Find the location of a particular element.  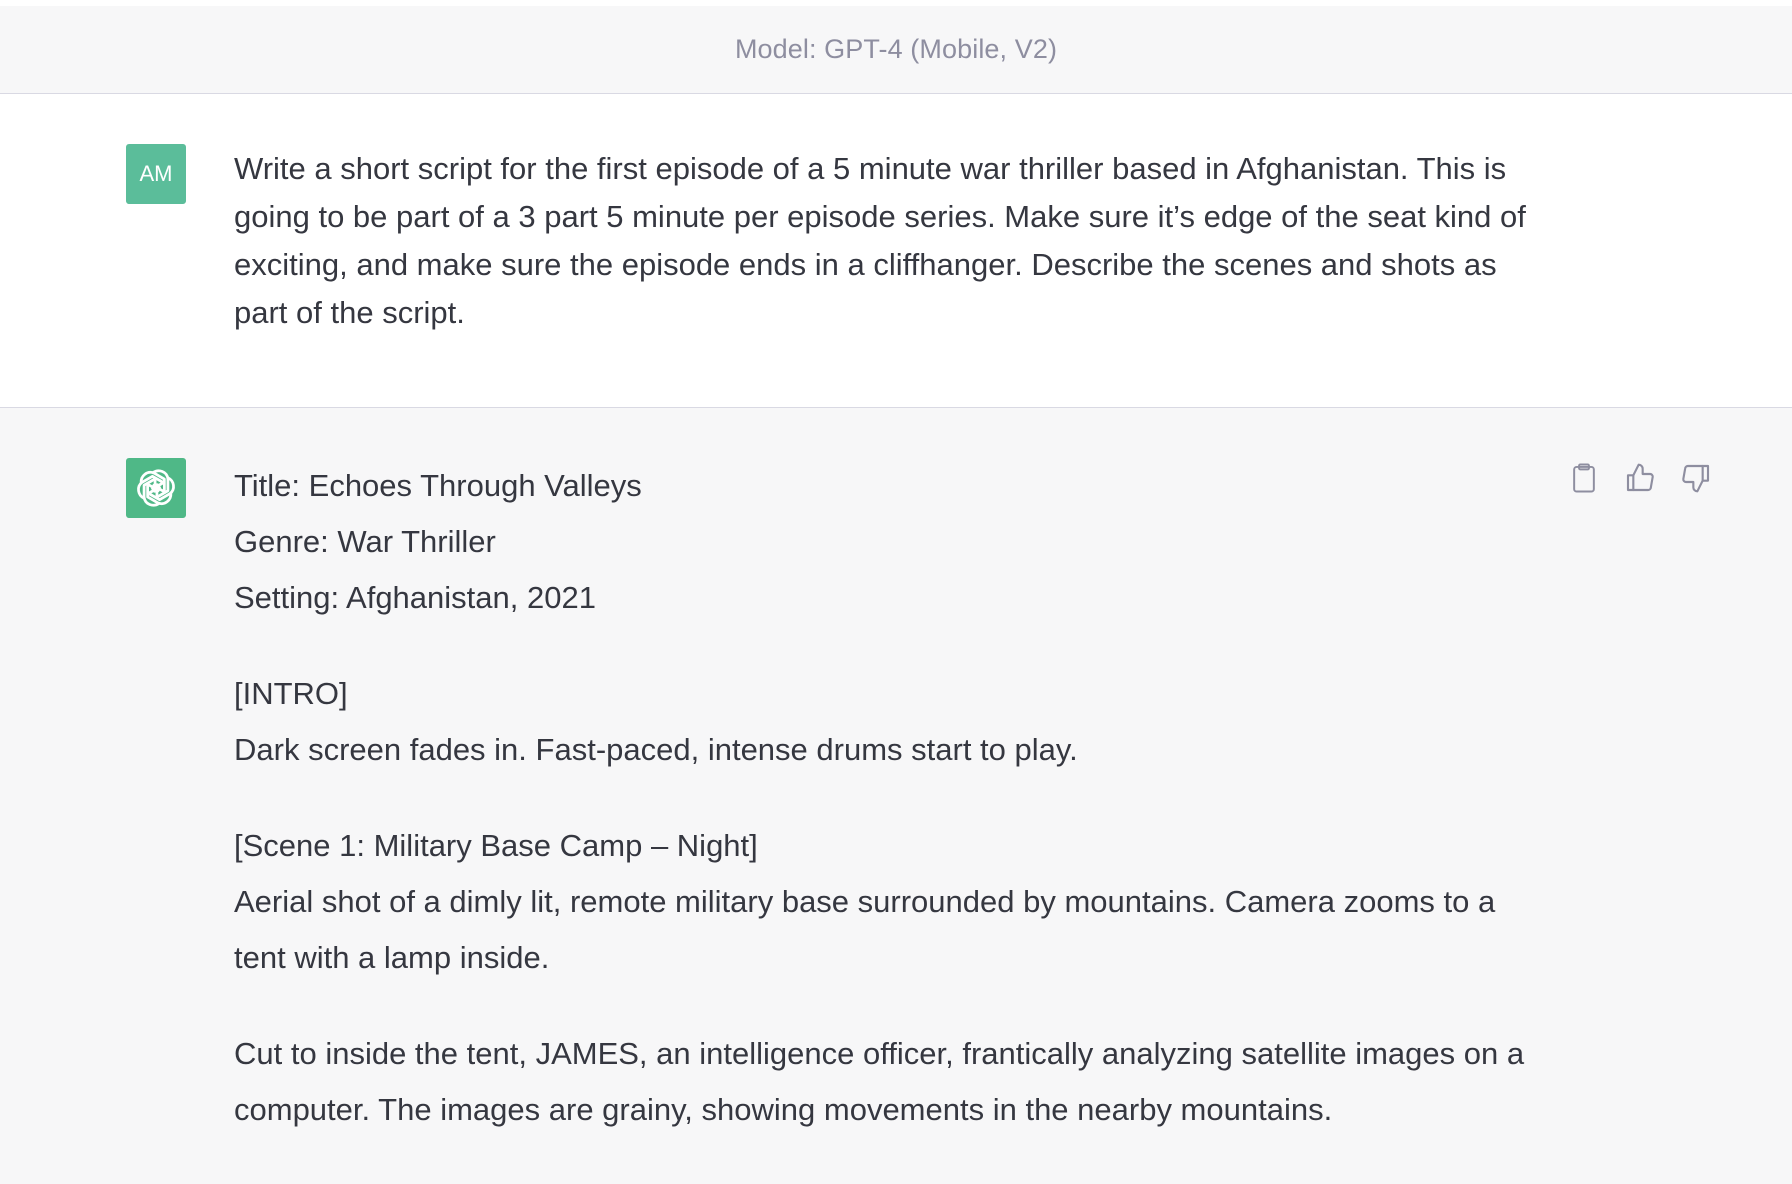

user-avatar-initials: AM is located at coordinates (156, 173).